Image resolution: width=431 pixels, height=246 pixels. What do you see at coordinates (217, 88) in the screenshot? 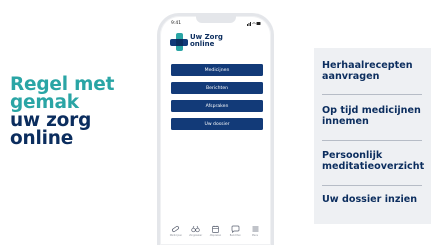
I see `berichten-button: Berichten` at bounding box center [217, 88].